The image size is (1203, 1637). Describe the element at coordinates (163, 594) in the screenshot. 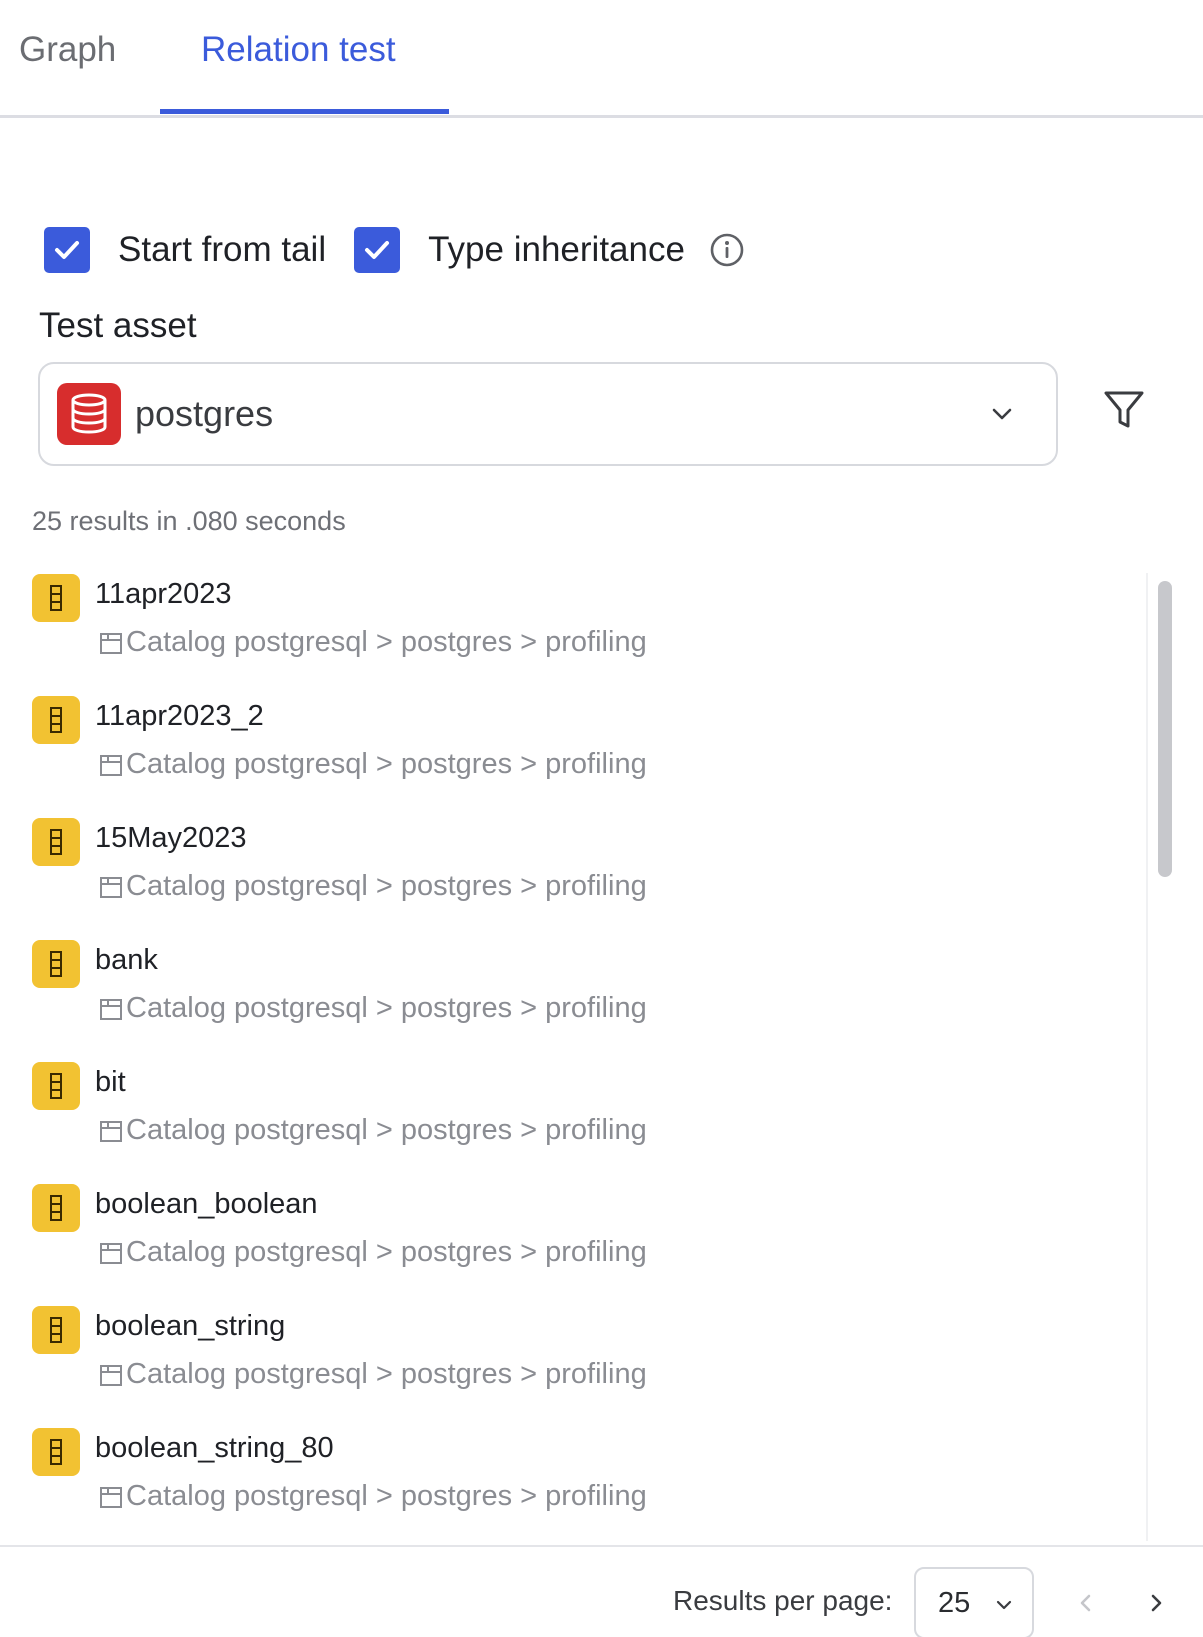

I see `item-name: 11apr2023` at that location.